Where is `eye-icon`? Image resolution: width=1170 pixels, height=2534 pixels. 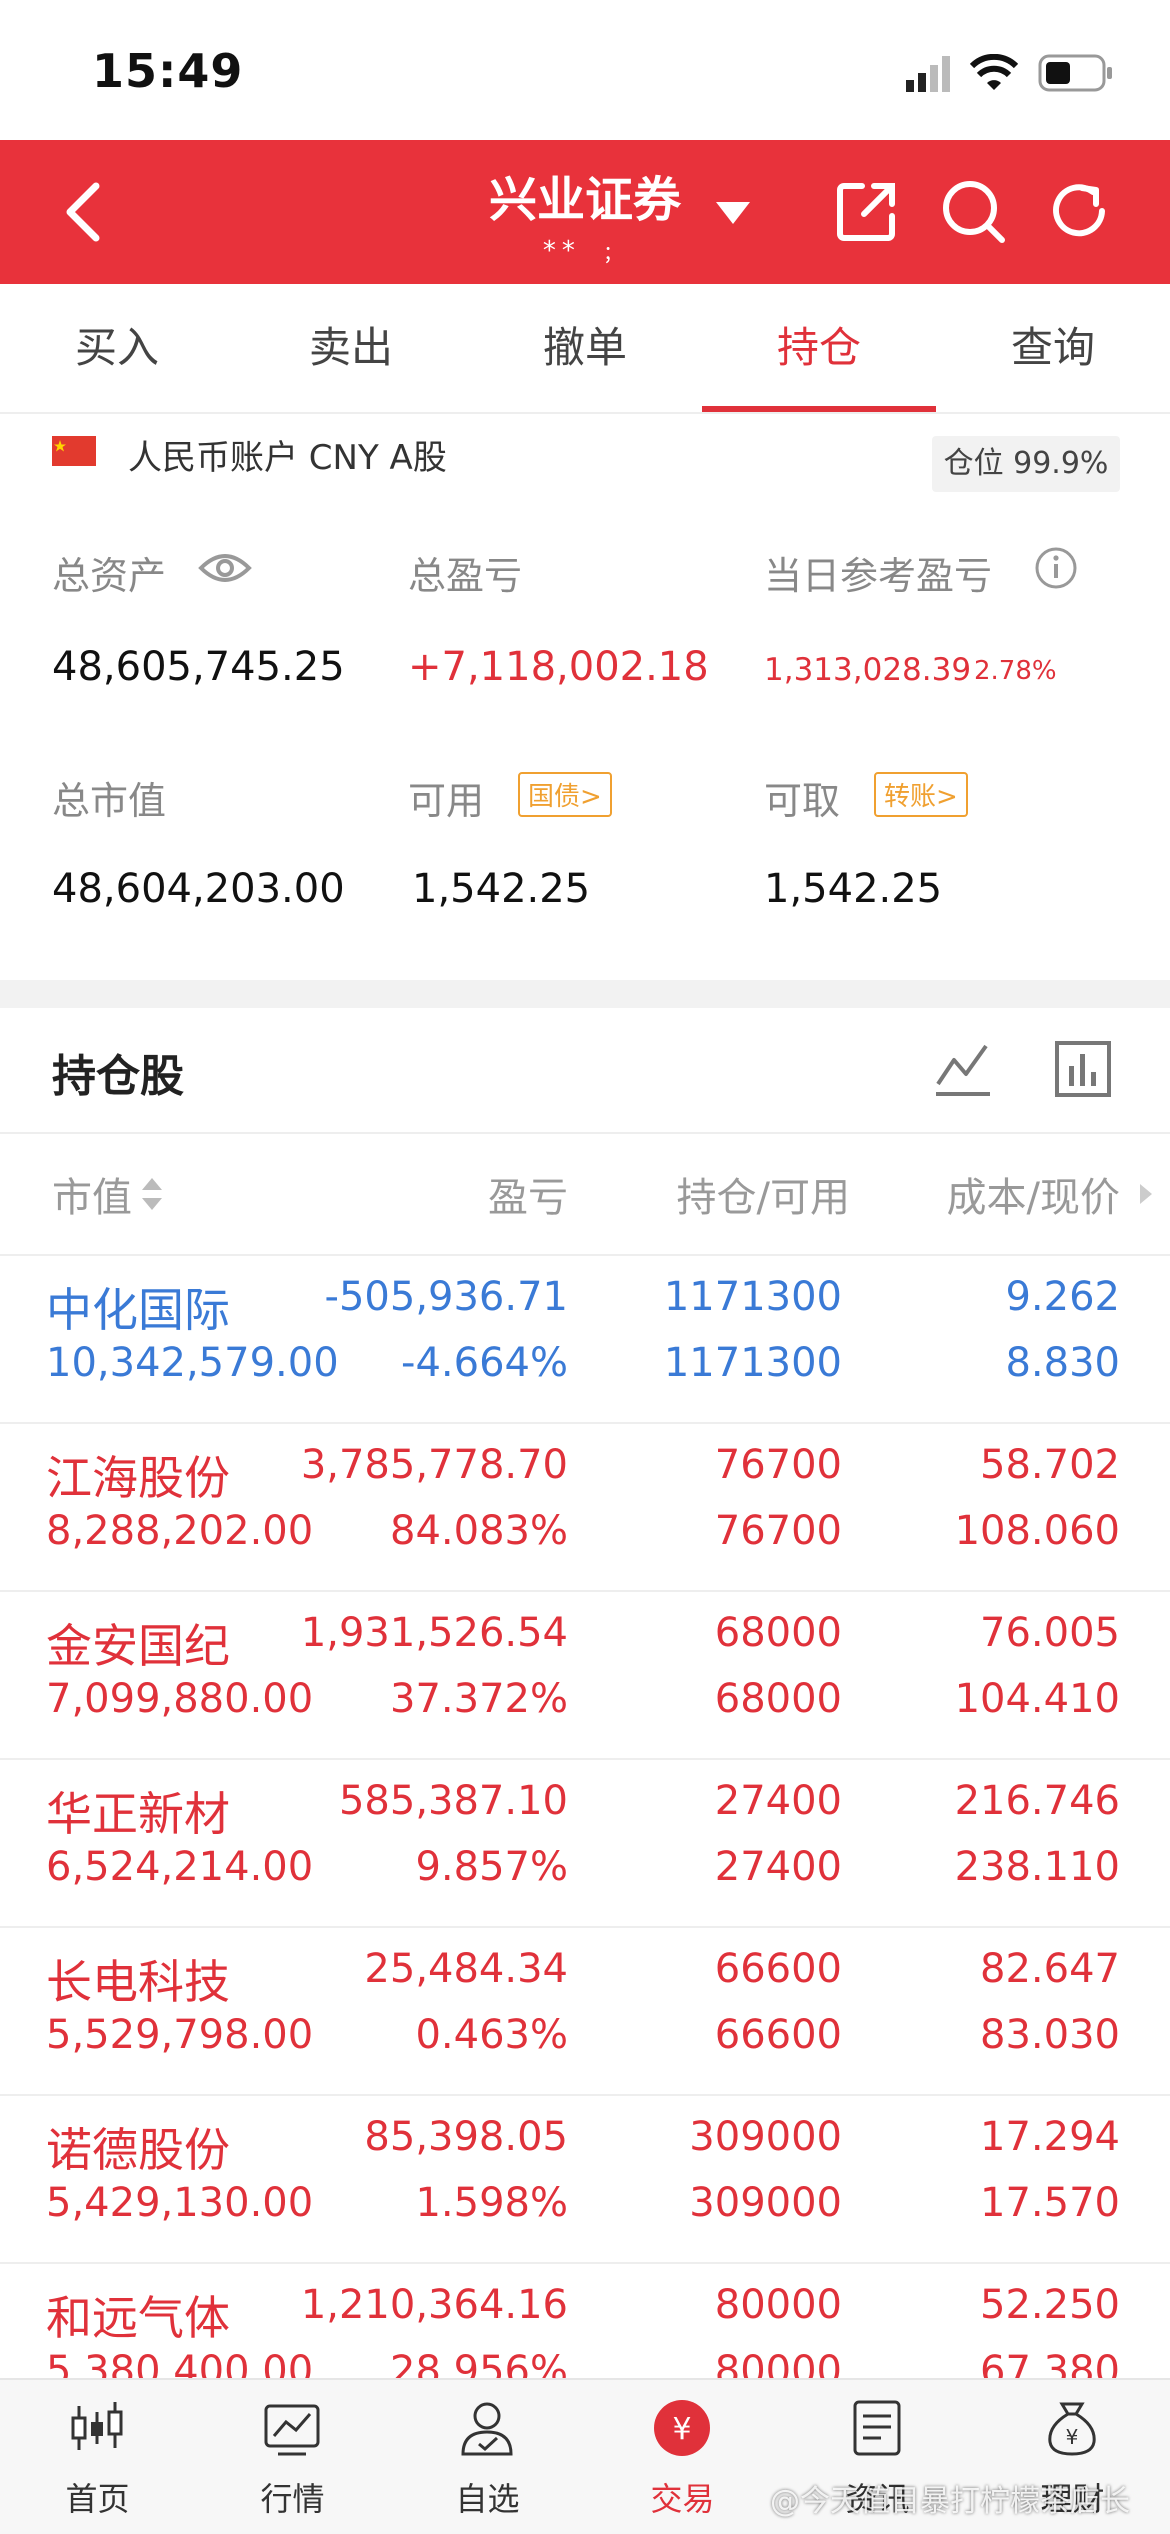
eye-icon is located at coordinates (225, 568).